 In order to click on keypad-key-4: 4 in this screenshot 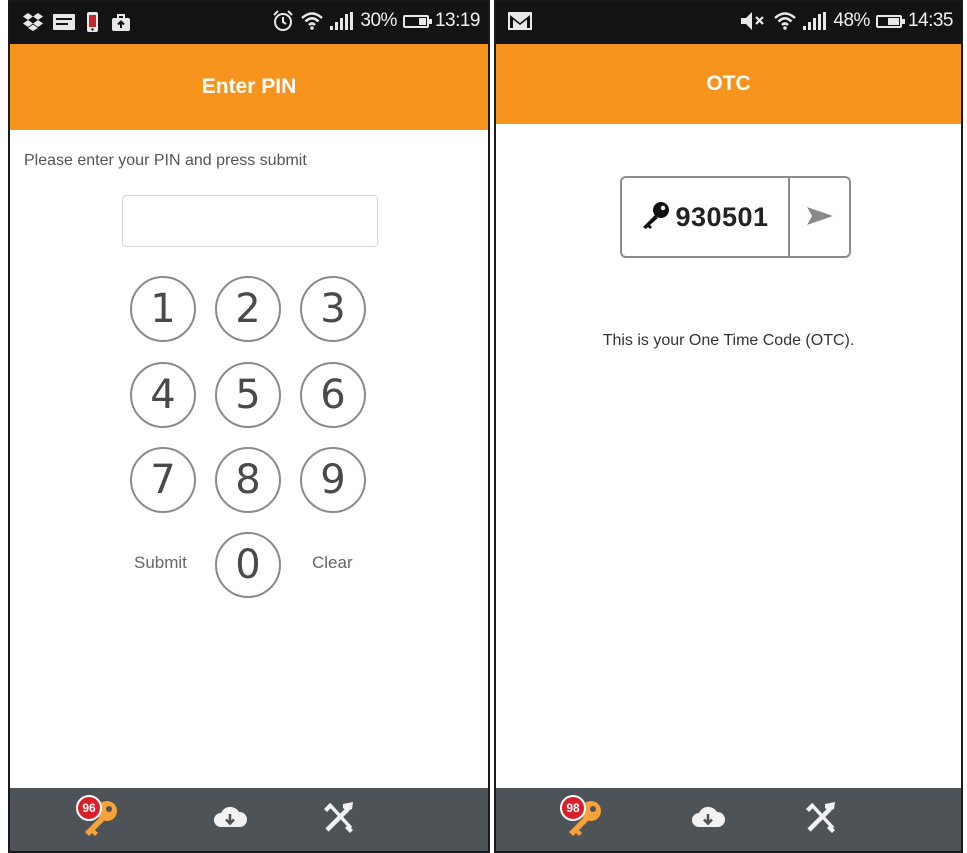, I will do `click(163, 395)`.